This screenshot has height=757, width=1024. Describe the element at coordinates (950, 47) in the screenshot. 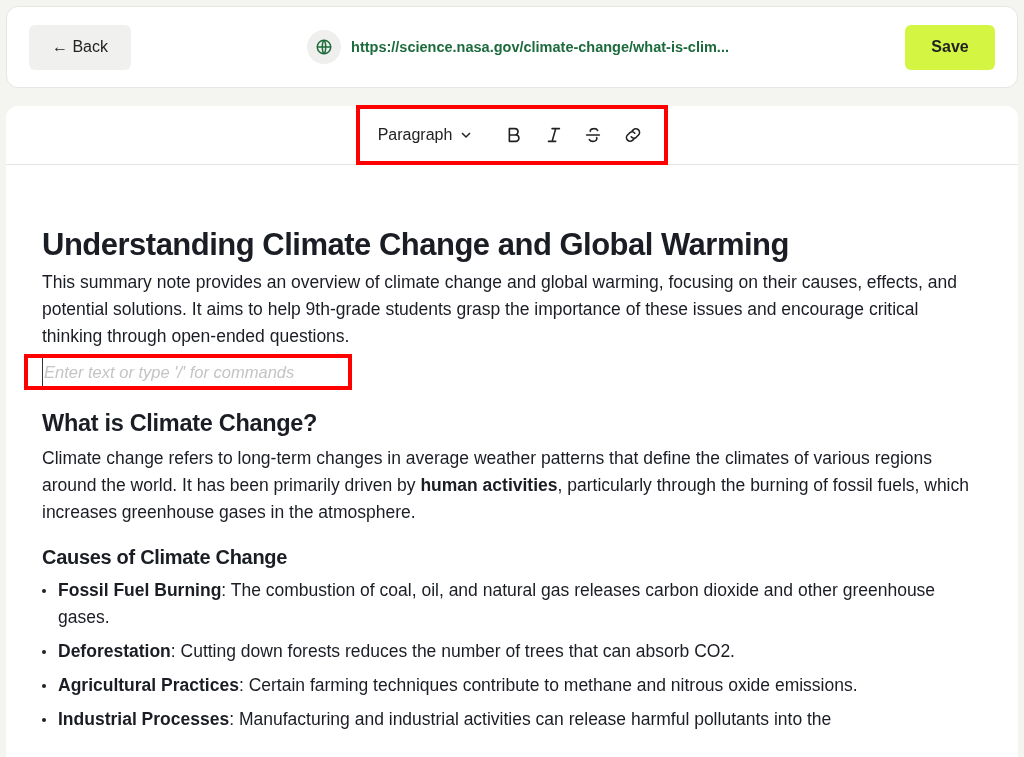

I see `save-button: Save` at that location.